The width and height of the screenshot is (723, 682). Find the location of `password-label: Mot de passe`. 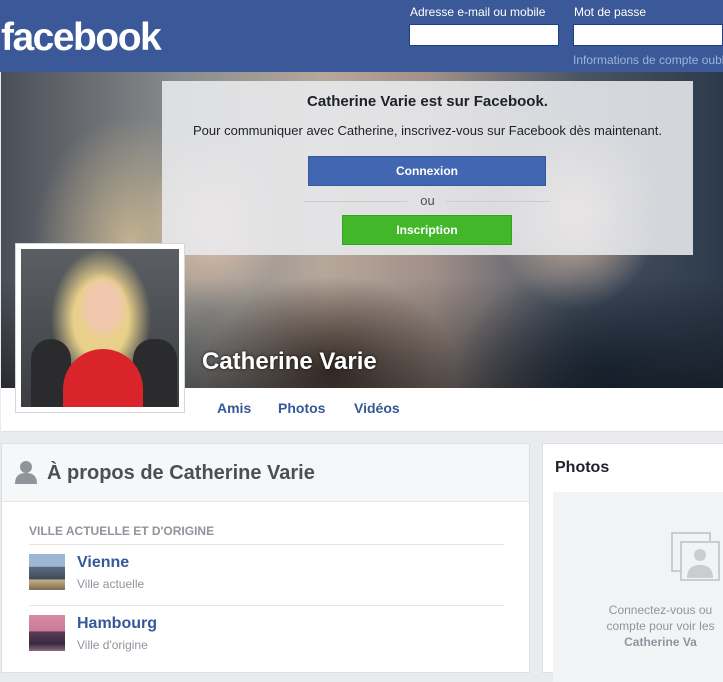

password-label: Mot de passe is located at coordinates (610, 12).